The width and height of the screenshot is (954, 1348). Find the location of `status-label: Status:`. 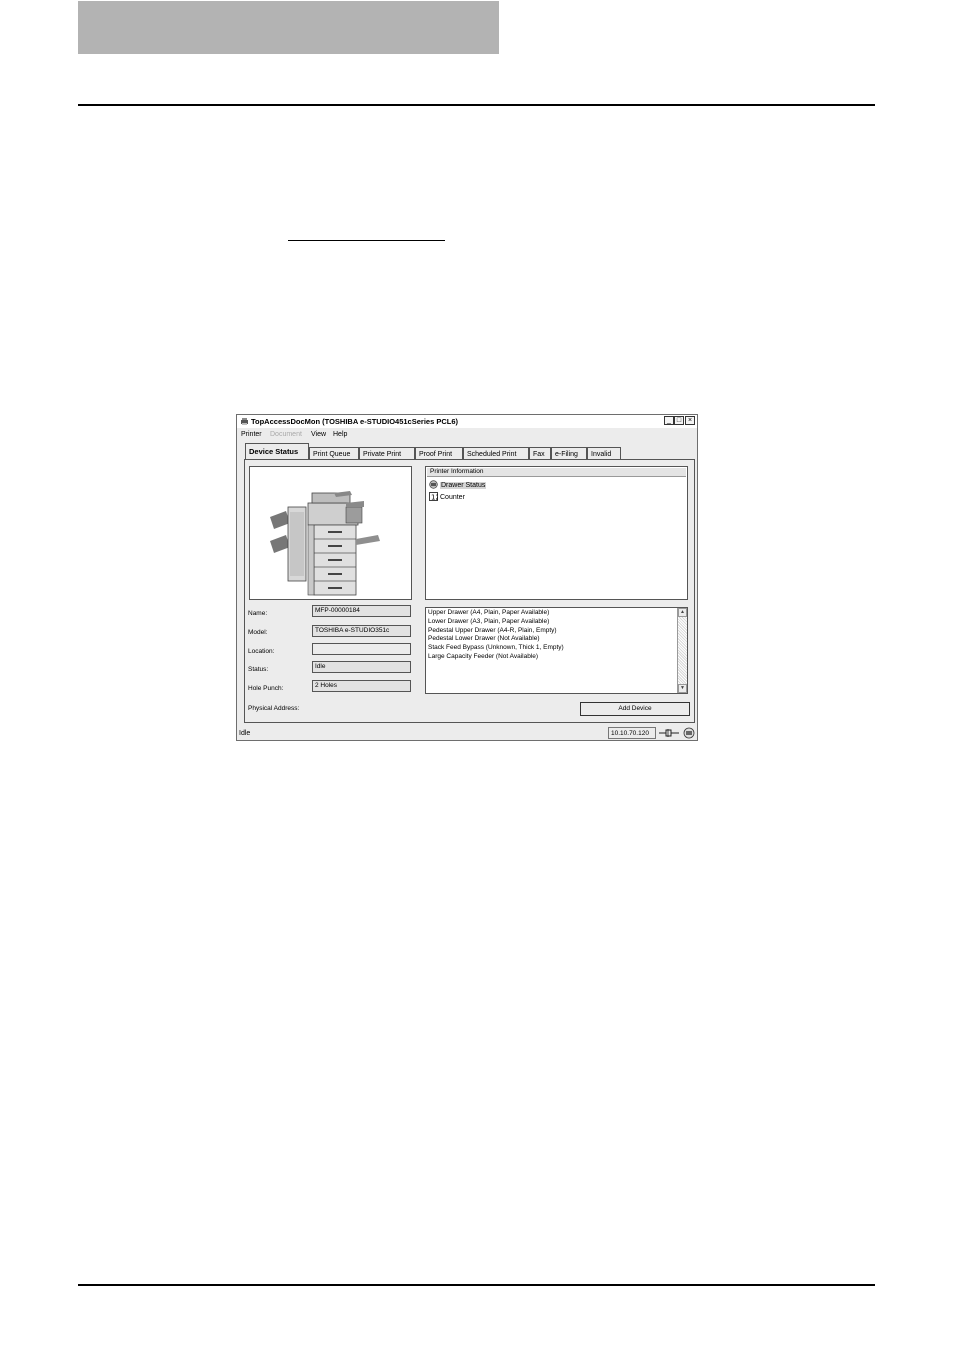

status-label: Status: is located at coordinates (258, 669).